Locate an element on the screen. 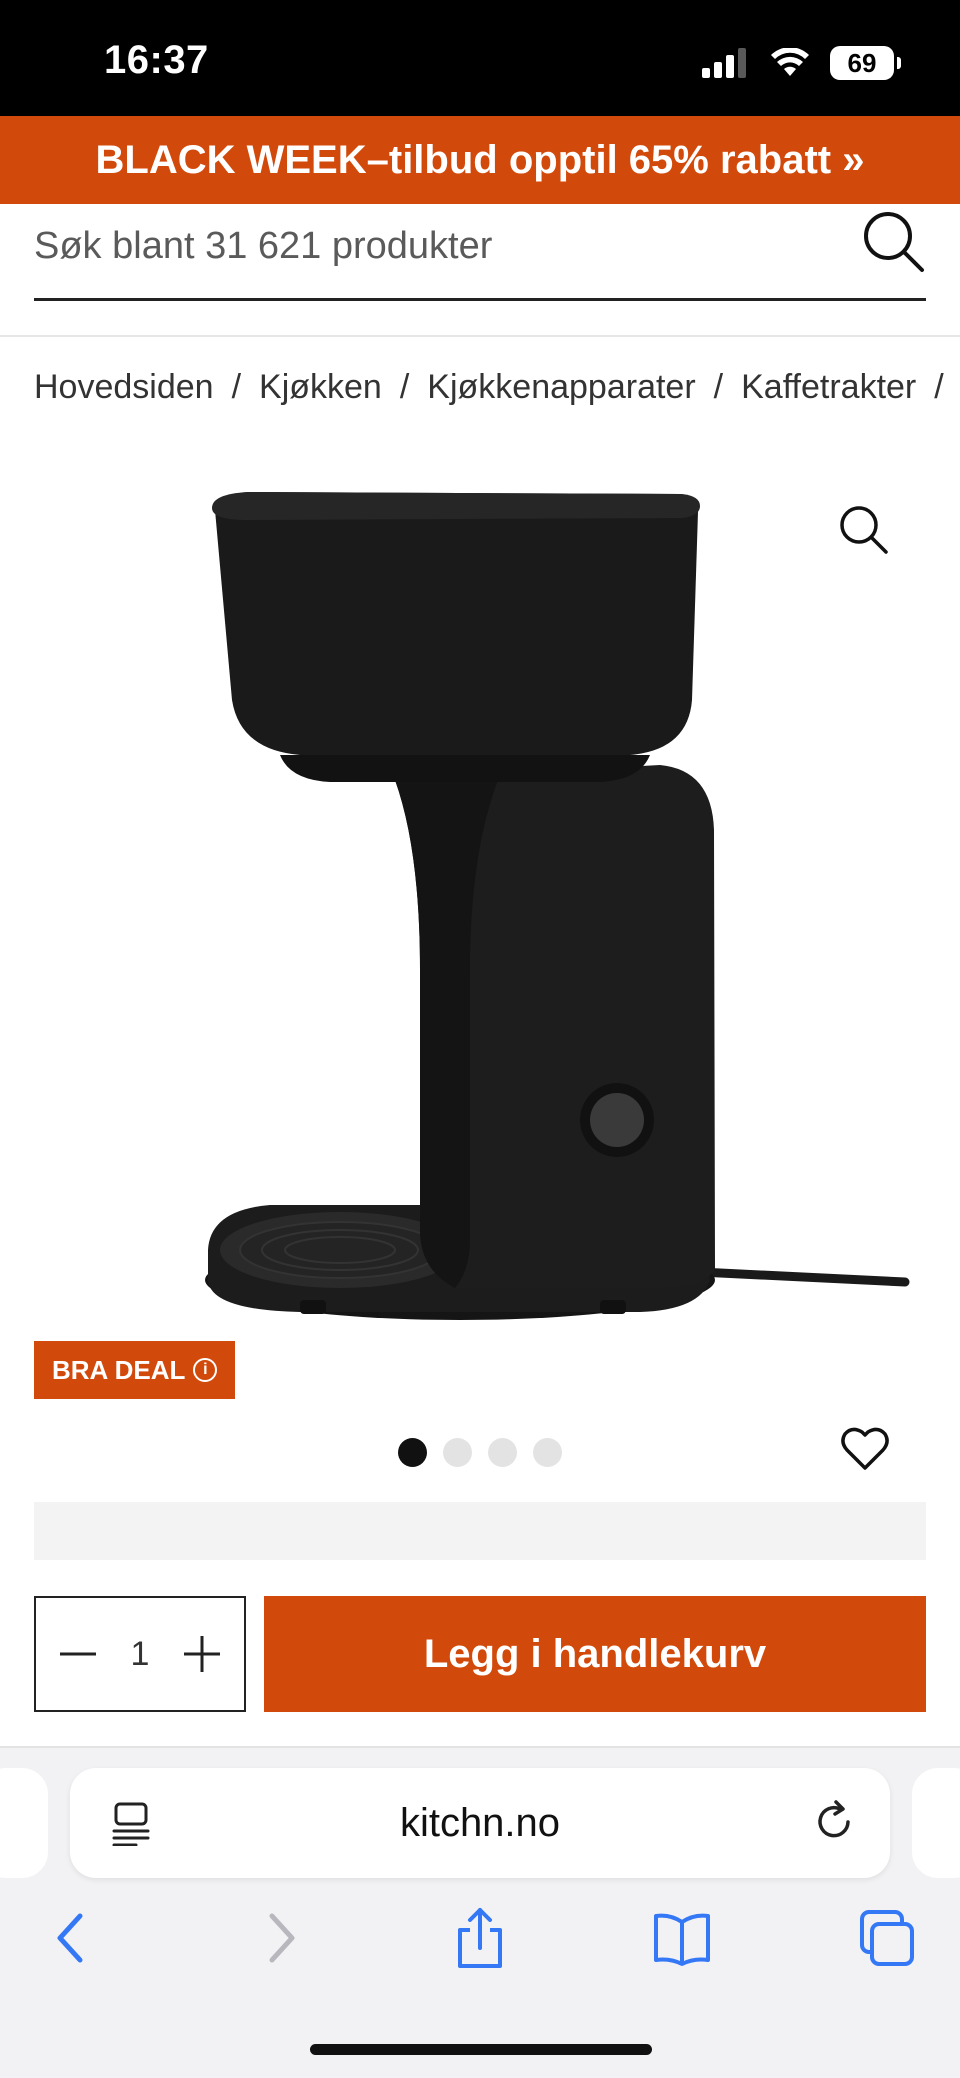 This screenshot has height=2078, width=960. deal-badge: BRA DEAL i is located at coordinates (135, 1370).